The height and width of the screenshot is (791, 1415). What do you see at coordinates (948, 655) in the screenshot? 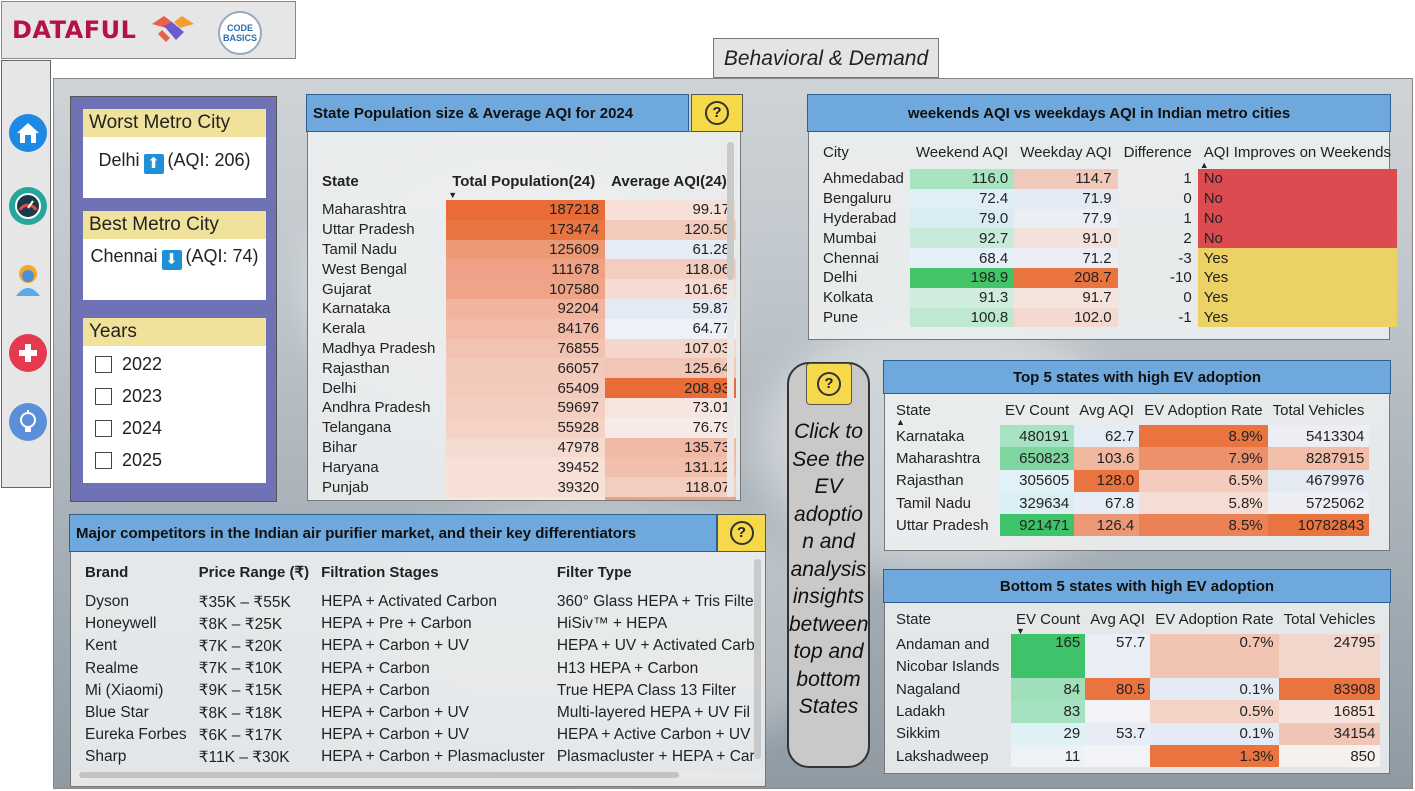
I see `state-cell: Andaman and Nicobar Islands` at bounding box center [948, 655].